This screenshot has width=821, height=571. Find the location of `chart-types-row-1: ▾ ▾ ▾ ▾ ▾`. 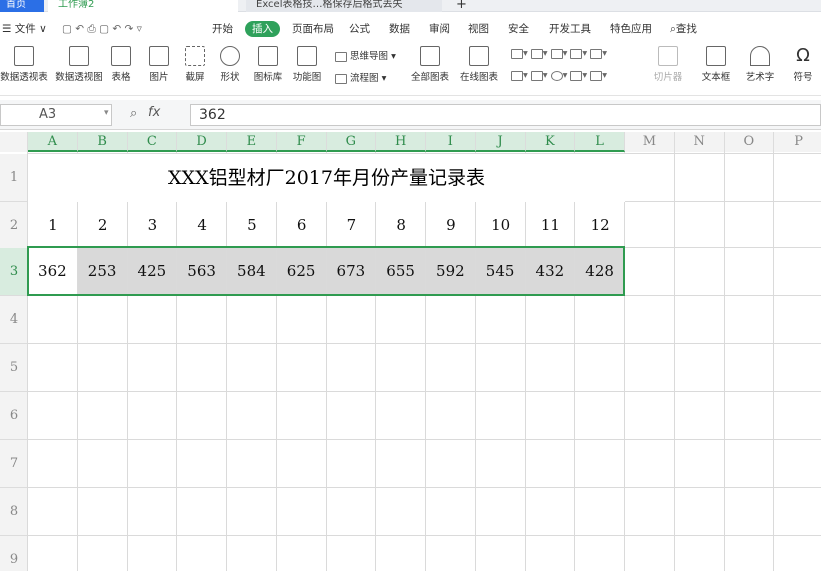

chart-types-row-1: ▾ ▾ ▾ ▾ ▾ is located at coordinates (559, 53).